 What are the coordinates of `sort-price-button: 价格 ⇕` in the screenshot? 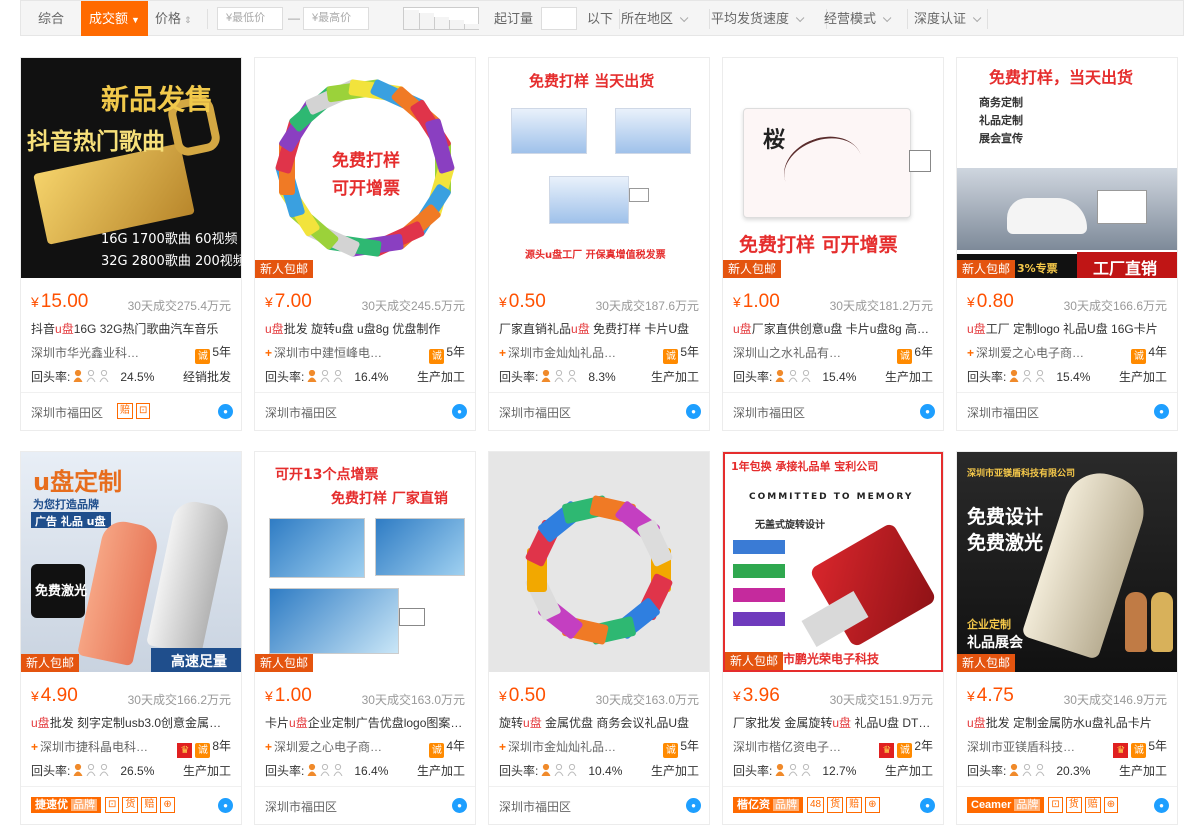 It's located at (173, 18).